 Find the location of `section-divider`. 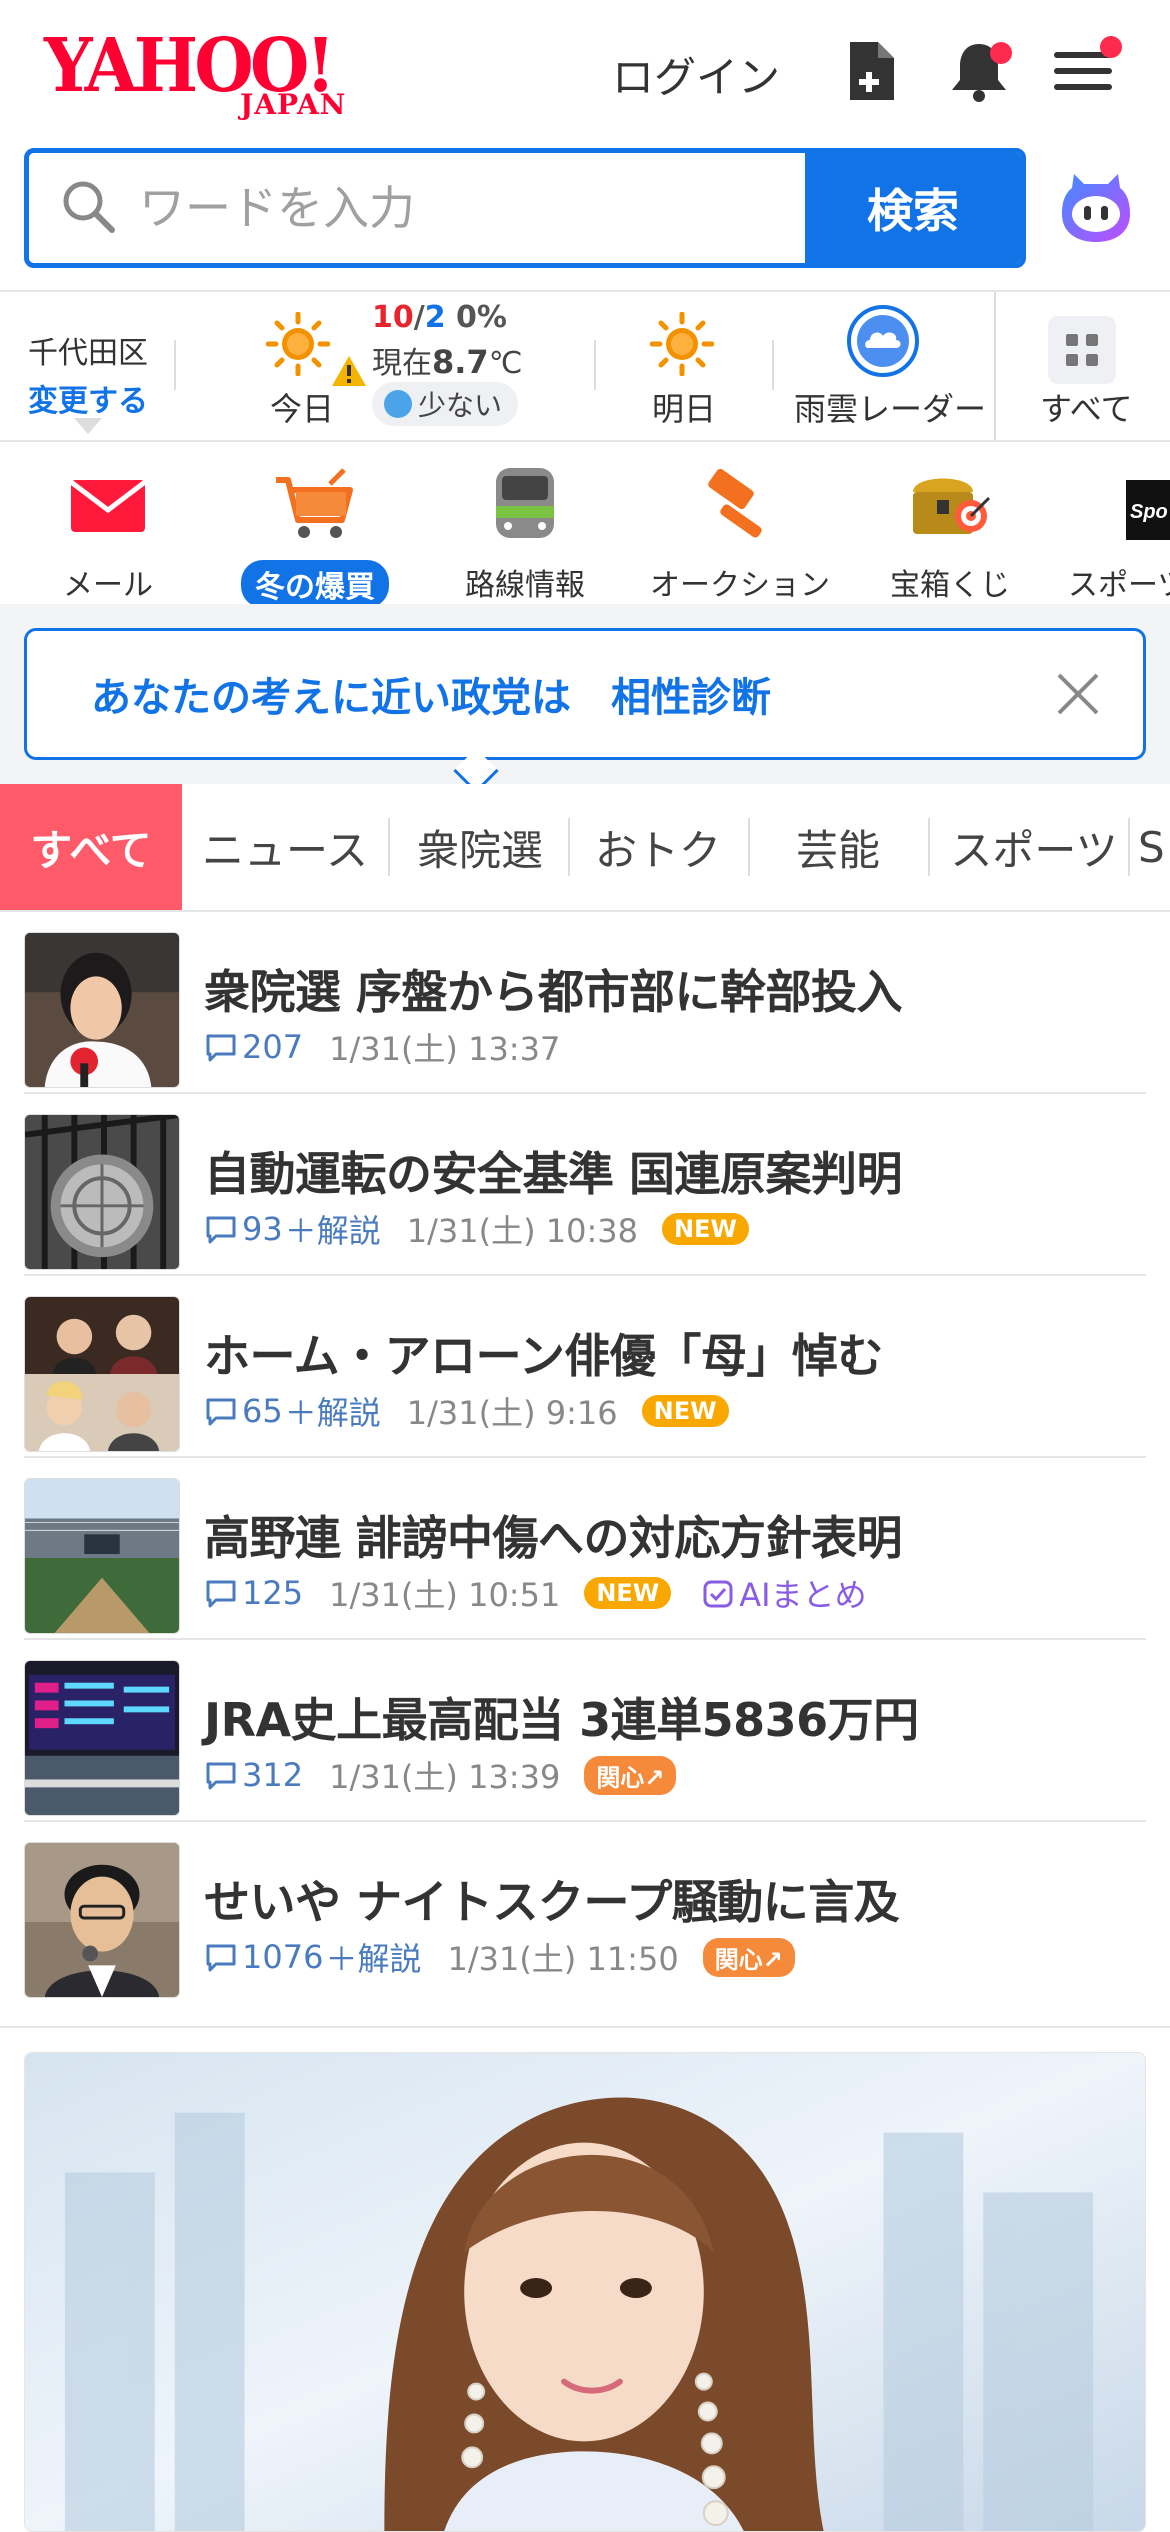

section-divider is located at coordinates (585, 2027).